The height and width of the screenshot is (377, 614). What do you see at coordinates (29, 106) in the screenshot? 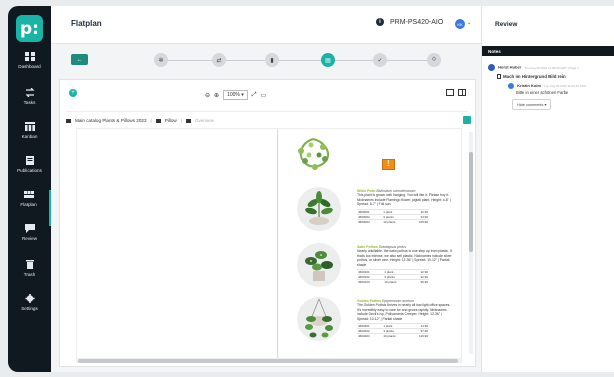
I see `sidebar-item-tasks: Tasks` at bounding box center [29, 106].